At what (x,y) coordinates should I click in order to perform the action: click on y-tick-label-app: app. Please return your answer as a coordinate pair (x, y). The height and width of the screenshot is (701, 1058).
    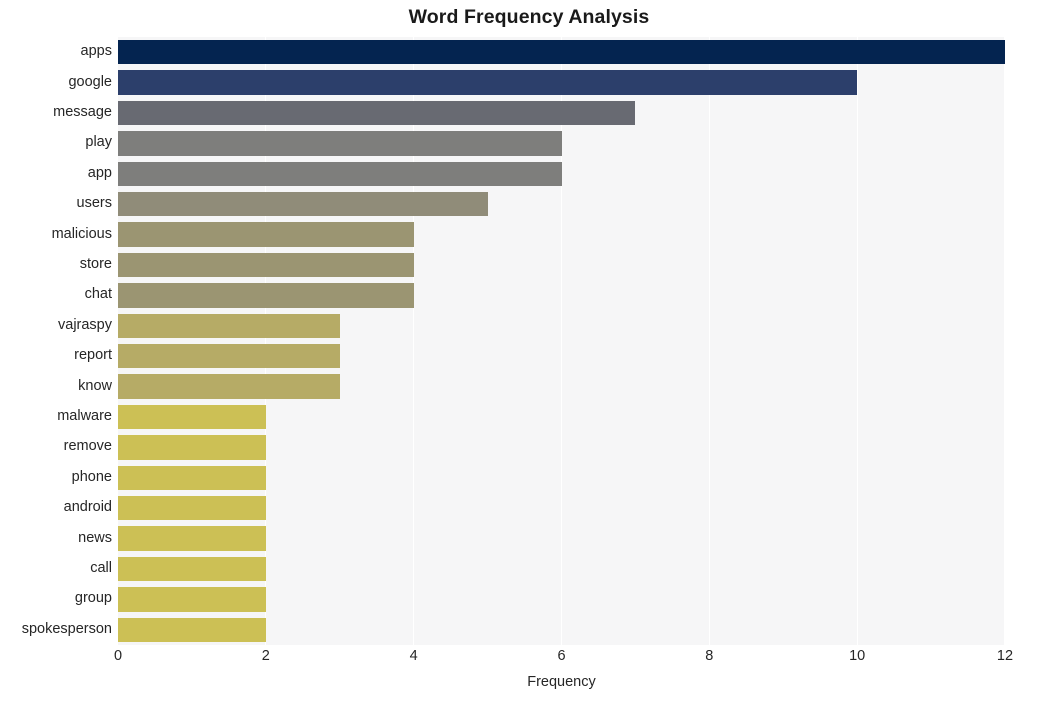
    Looking at the image, I should click on (99, 172).